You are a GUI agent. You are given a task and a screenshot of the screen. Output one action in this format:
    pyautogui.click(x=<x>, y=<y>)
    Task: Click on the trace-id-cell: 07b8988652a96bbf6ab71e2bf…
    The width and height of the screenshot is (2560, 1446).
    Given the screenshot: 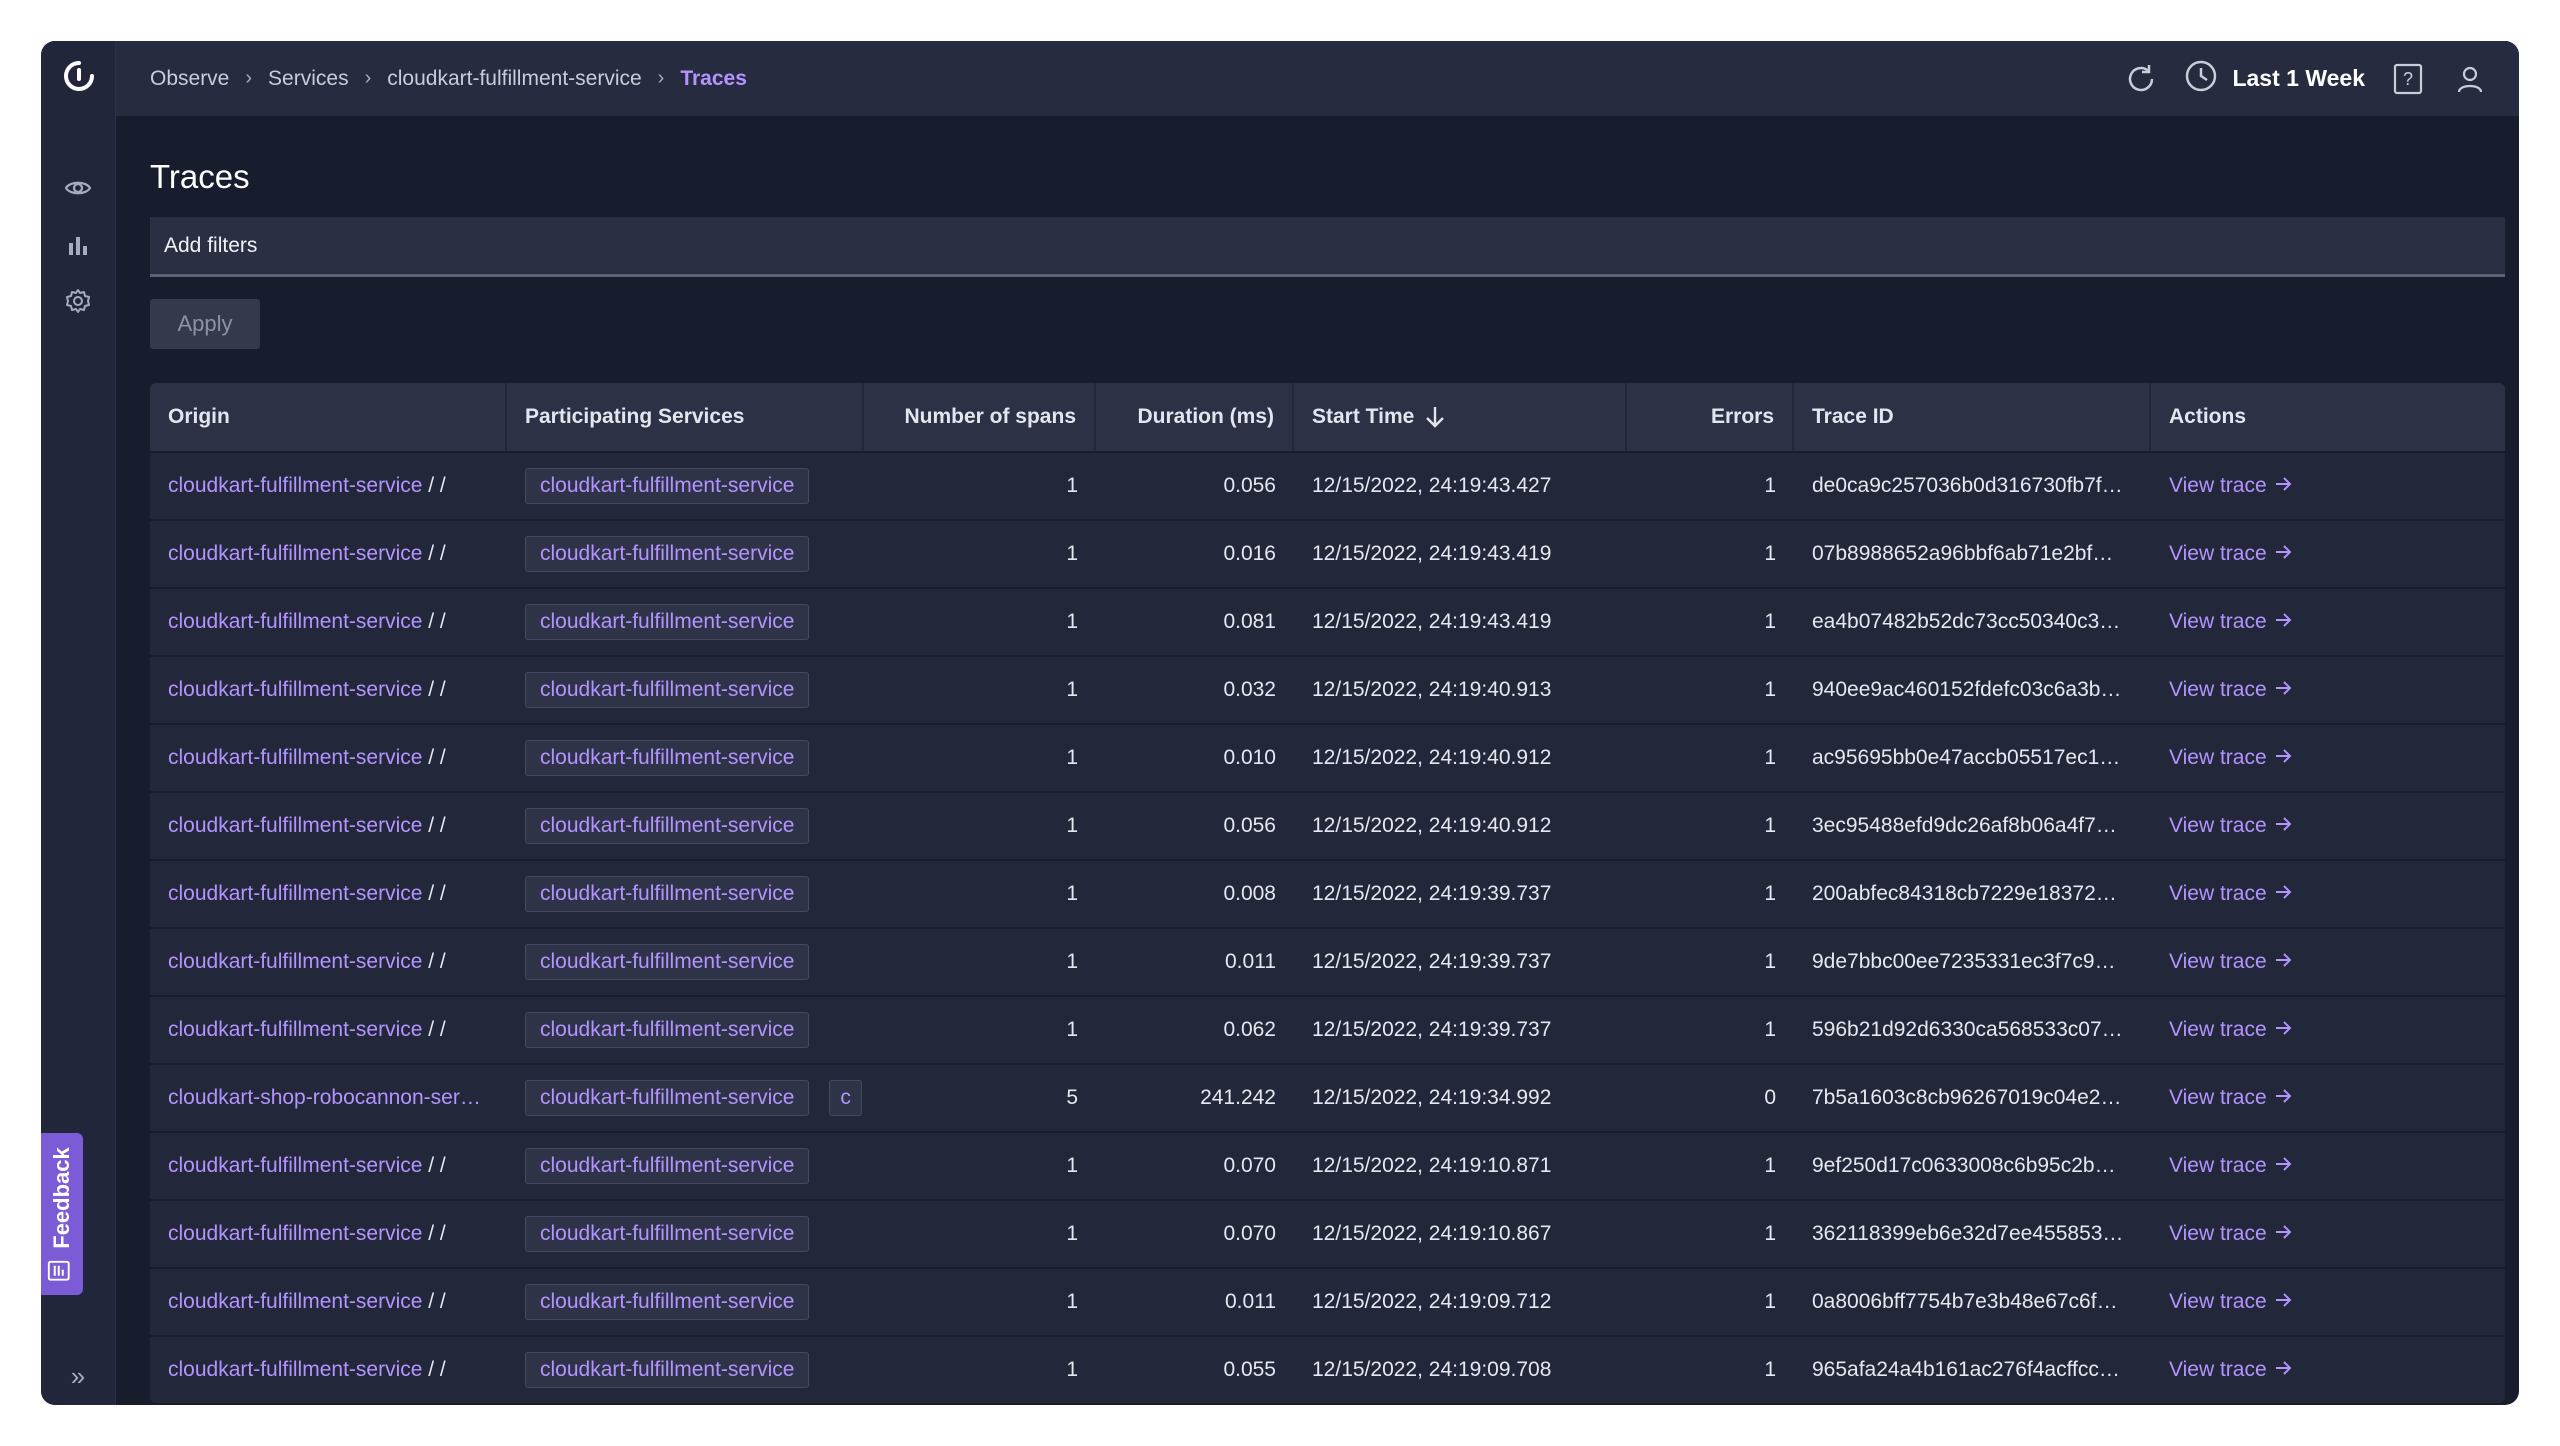 What is the action you would take?
    pyautogui.click(x=1963, y=553)
    